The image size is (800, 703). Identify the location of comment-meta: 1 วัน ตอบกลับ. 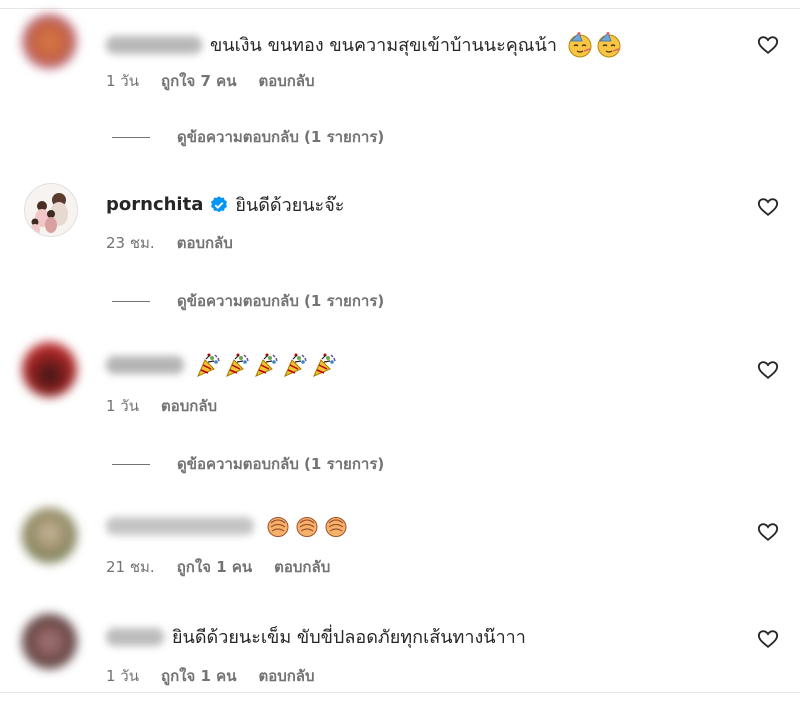
(172, 406).